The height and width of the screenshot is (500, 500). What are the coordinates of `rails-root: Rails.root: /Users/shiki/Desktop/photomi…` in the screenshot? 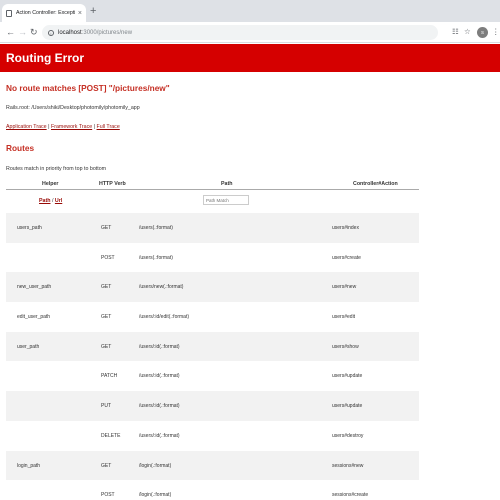 It's located at (73, 108).